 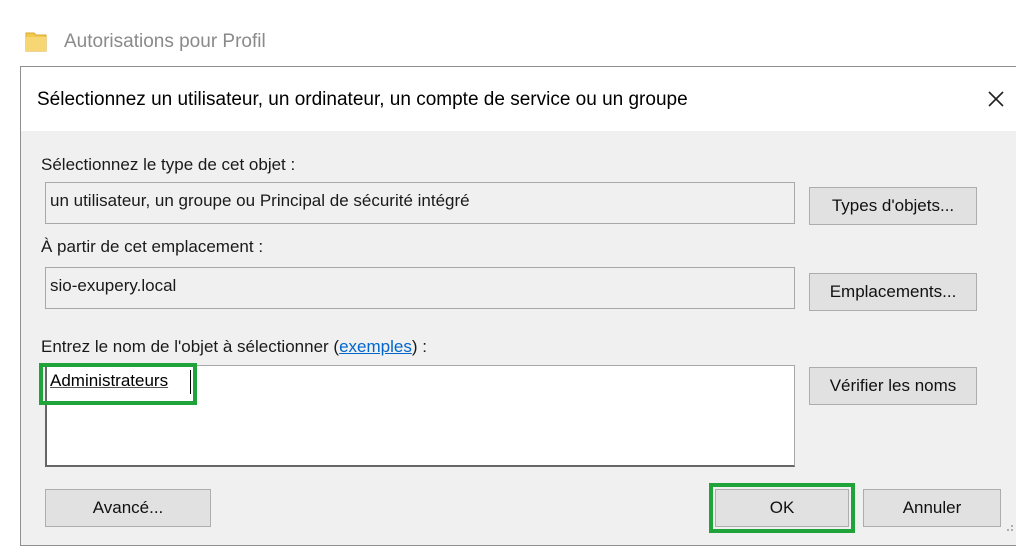 I want to click on object-name-label-suffix: ) :, so click(x=419, y=346).